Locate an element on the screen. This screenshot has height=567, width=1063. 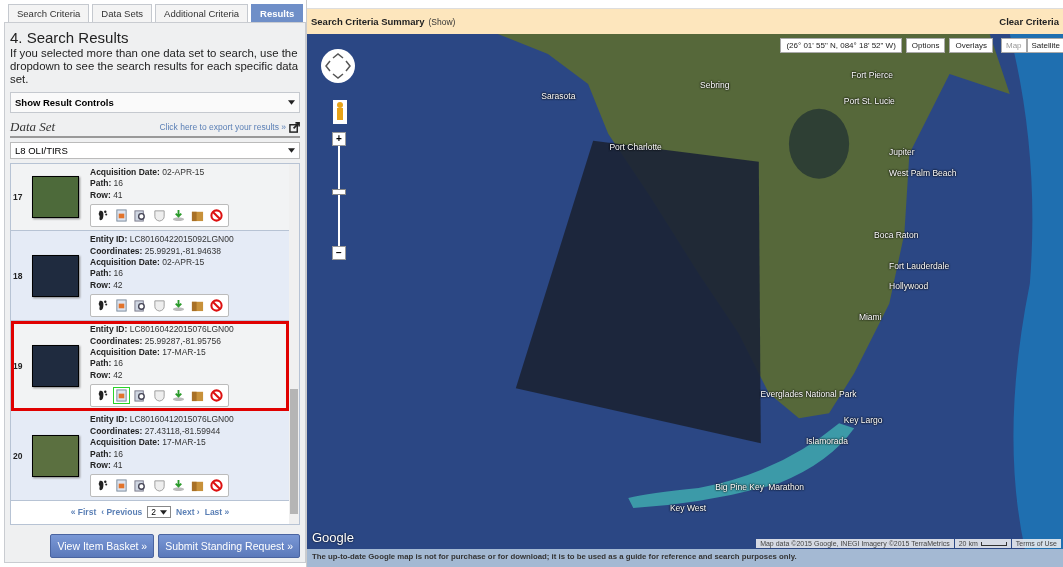
result-row: 19 Entity ID: LC80160422015076LGN00 Coordinates: 25.99287,-81.95756 Acquisition Date: 17-MAR-15 Path: 16 Row: 42 is located at coordinates (150, 366).